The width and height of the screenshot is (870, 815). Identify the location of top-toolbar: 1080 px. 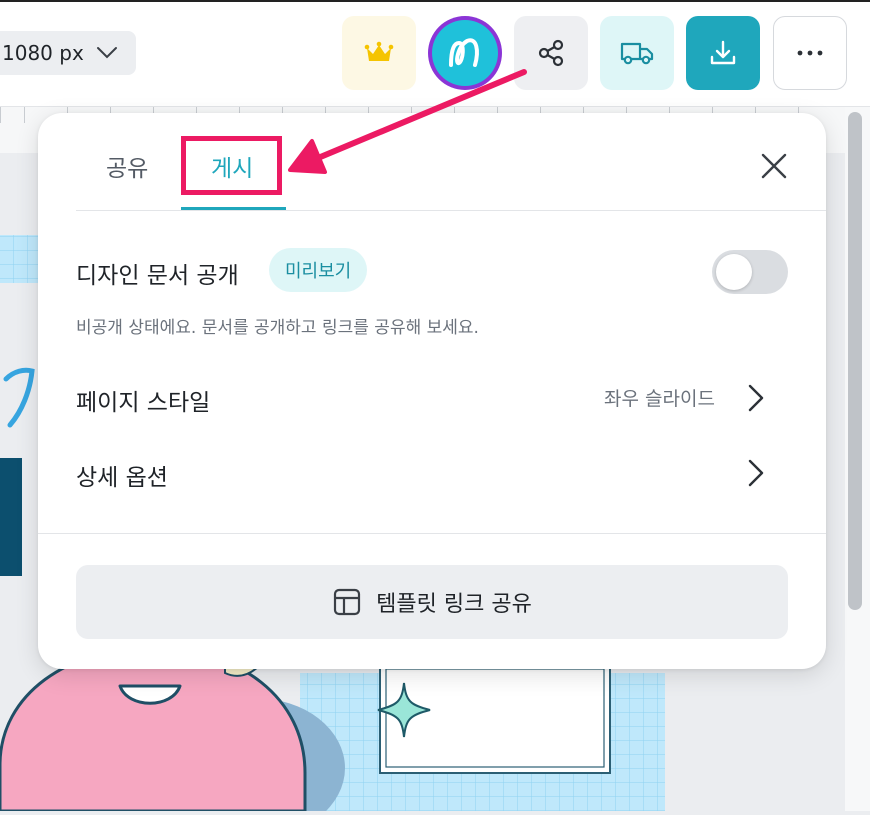
(435, 53).